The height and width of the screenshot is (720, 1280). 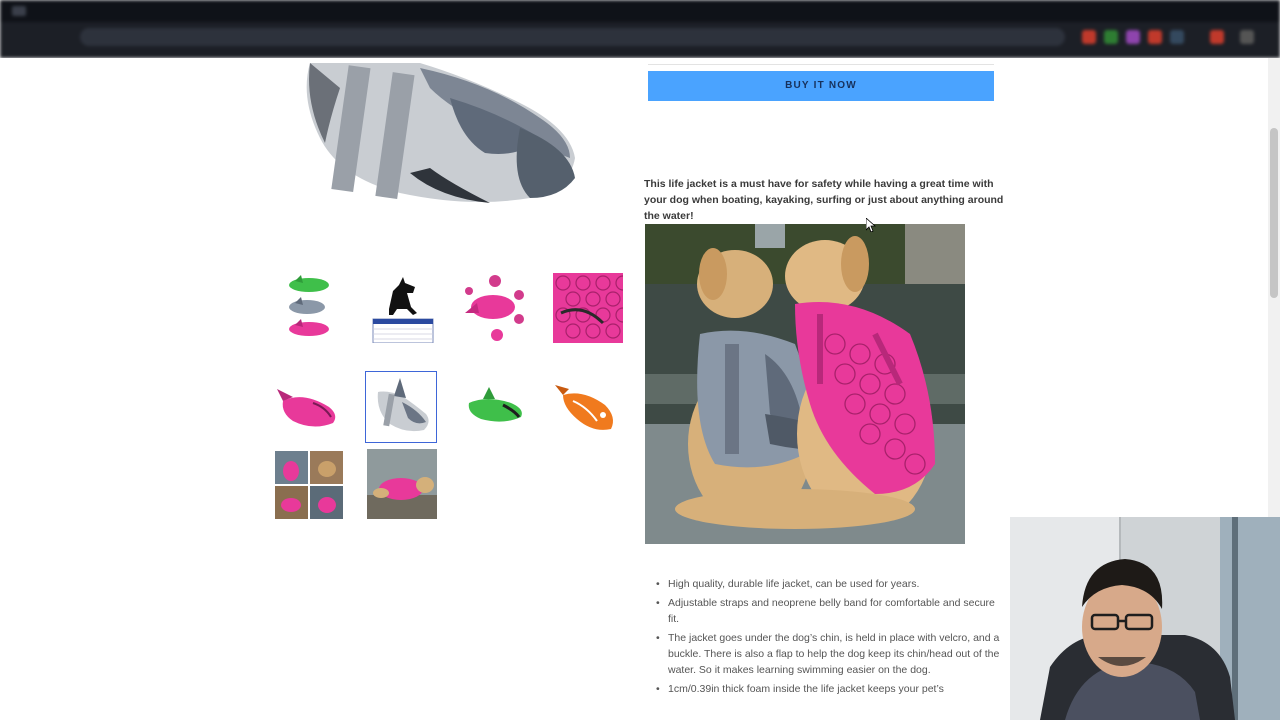 What do you see at coordinates (588, 308) in the screenshot?
I see `thumb-pink-fabric` at bounding box center [588, 308].